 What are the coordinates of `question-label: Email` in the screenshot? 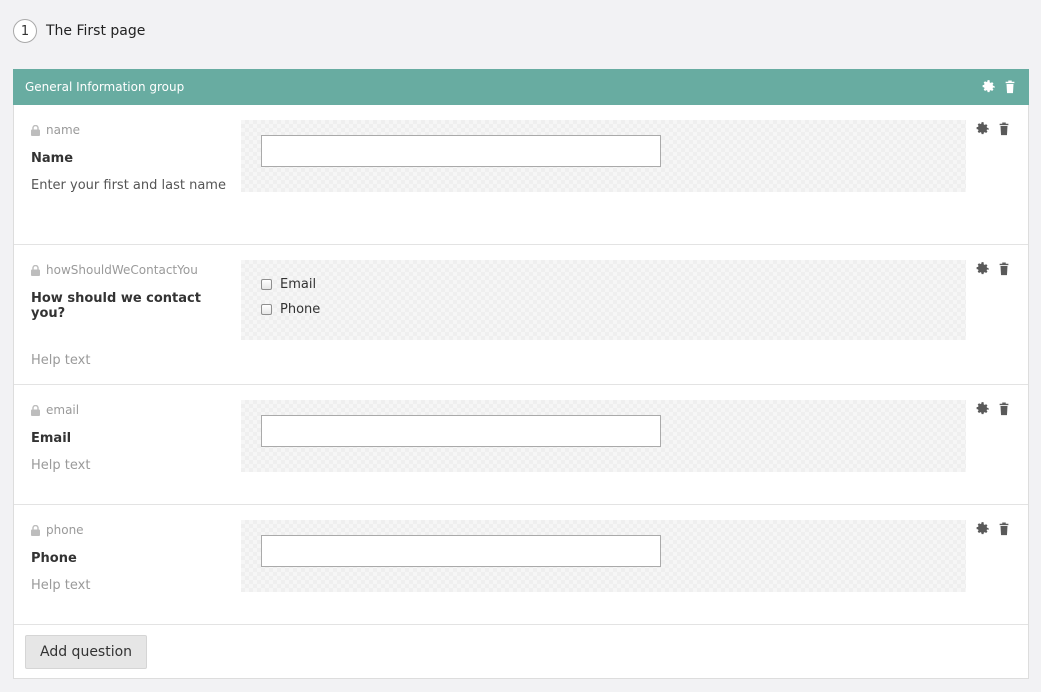 It's located at (51, 438).